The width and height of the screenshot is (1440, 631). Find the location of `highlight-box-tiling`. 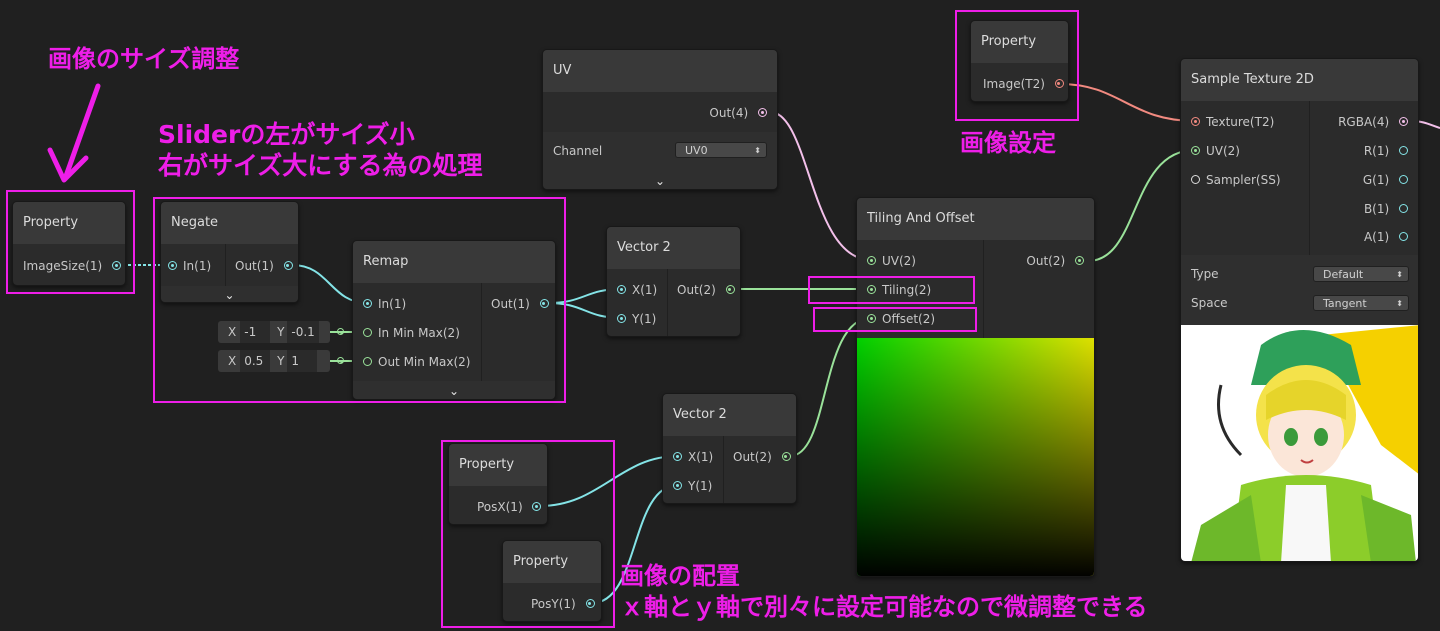

highlight-box-tiling is located at coordinates (891, 290).